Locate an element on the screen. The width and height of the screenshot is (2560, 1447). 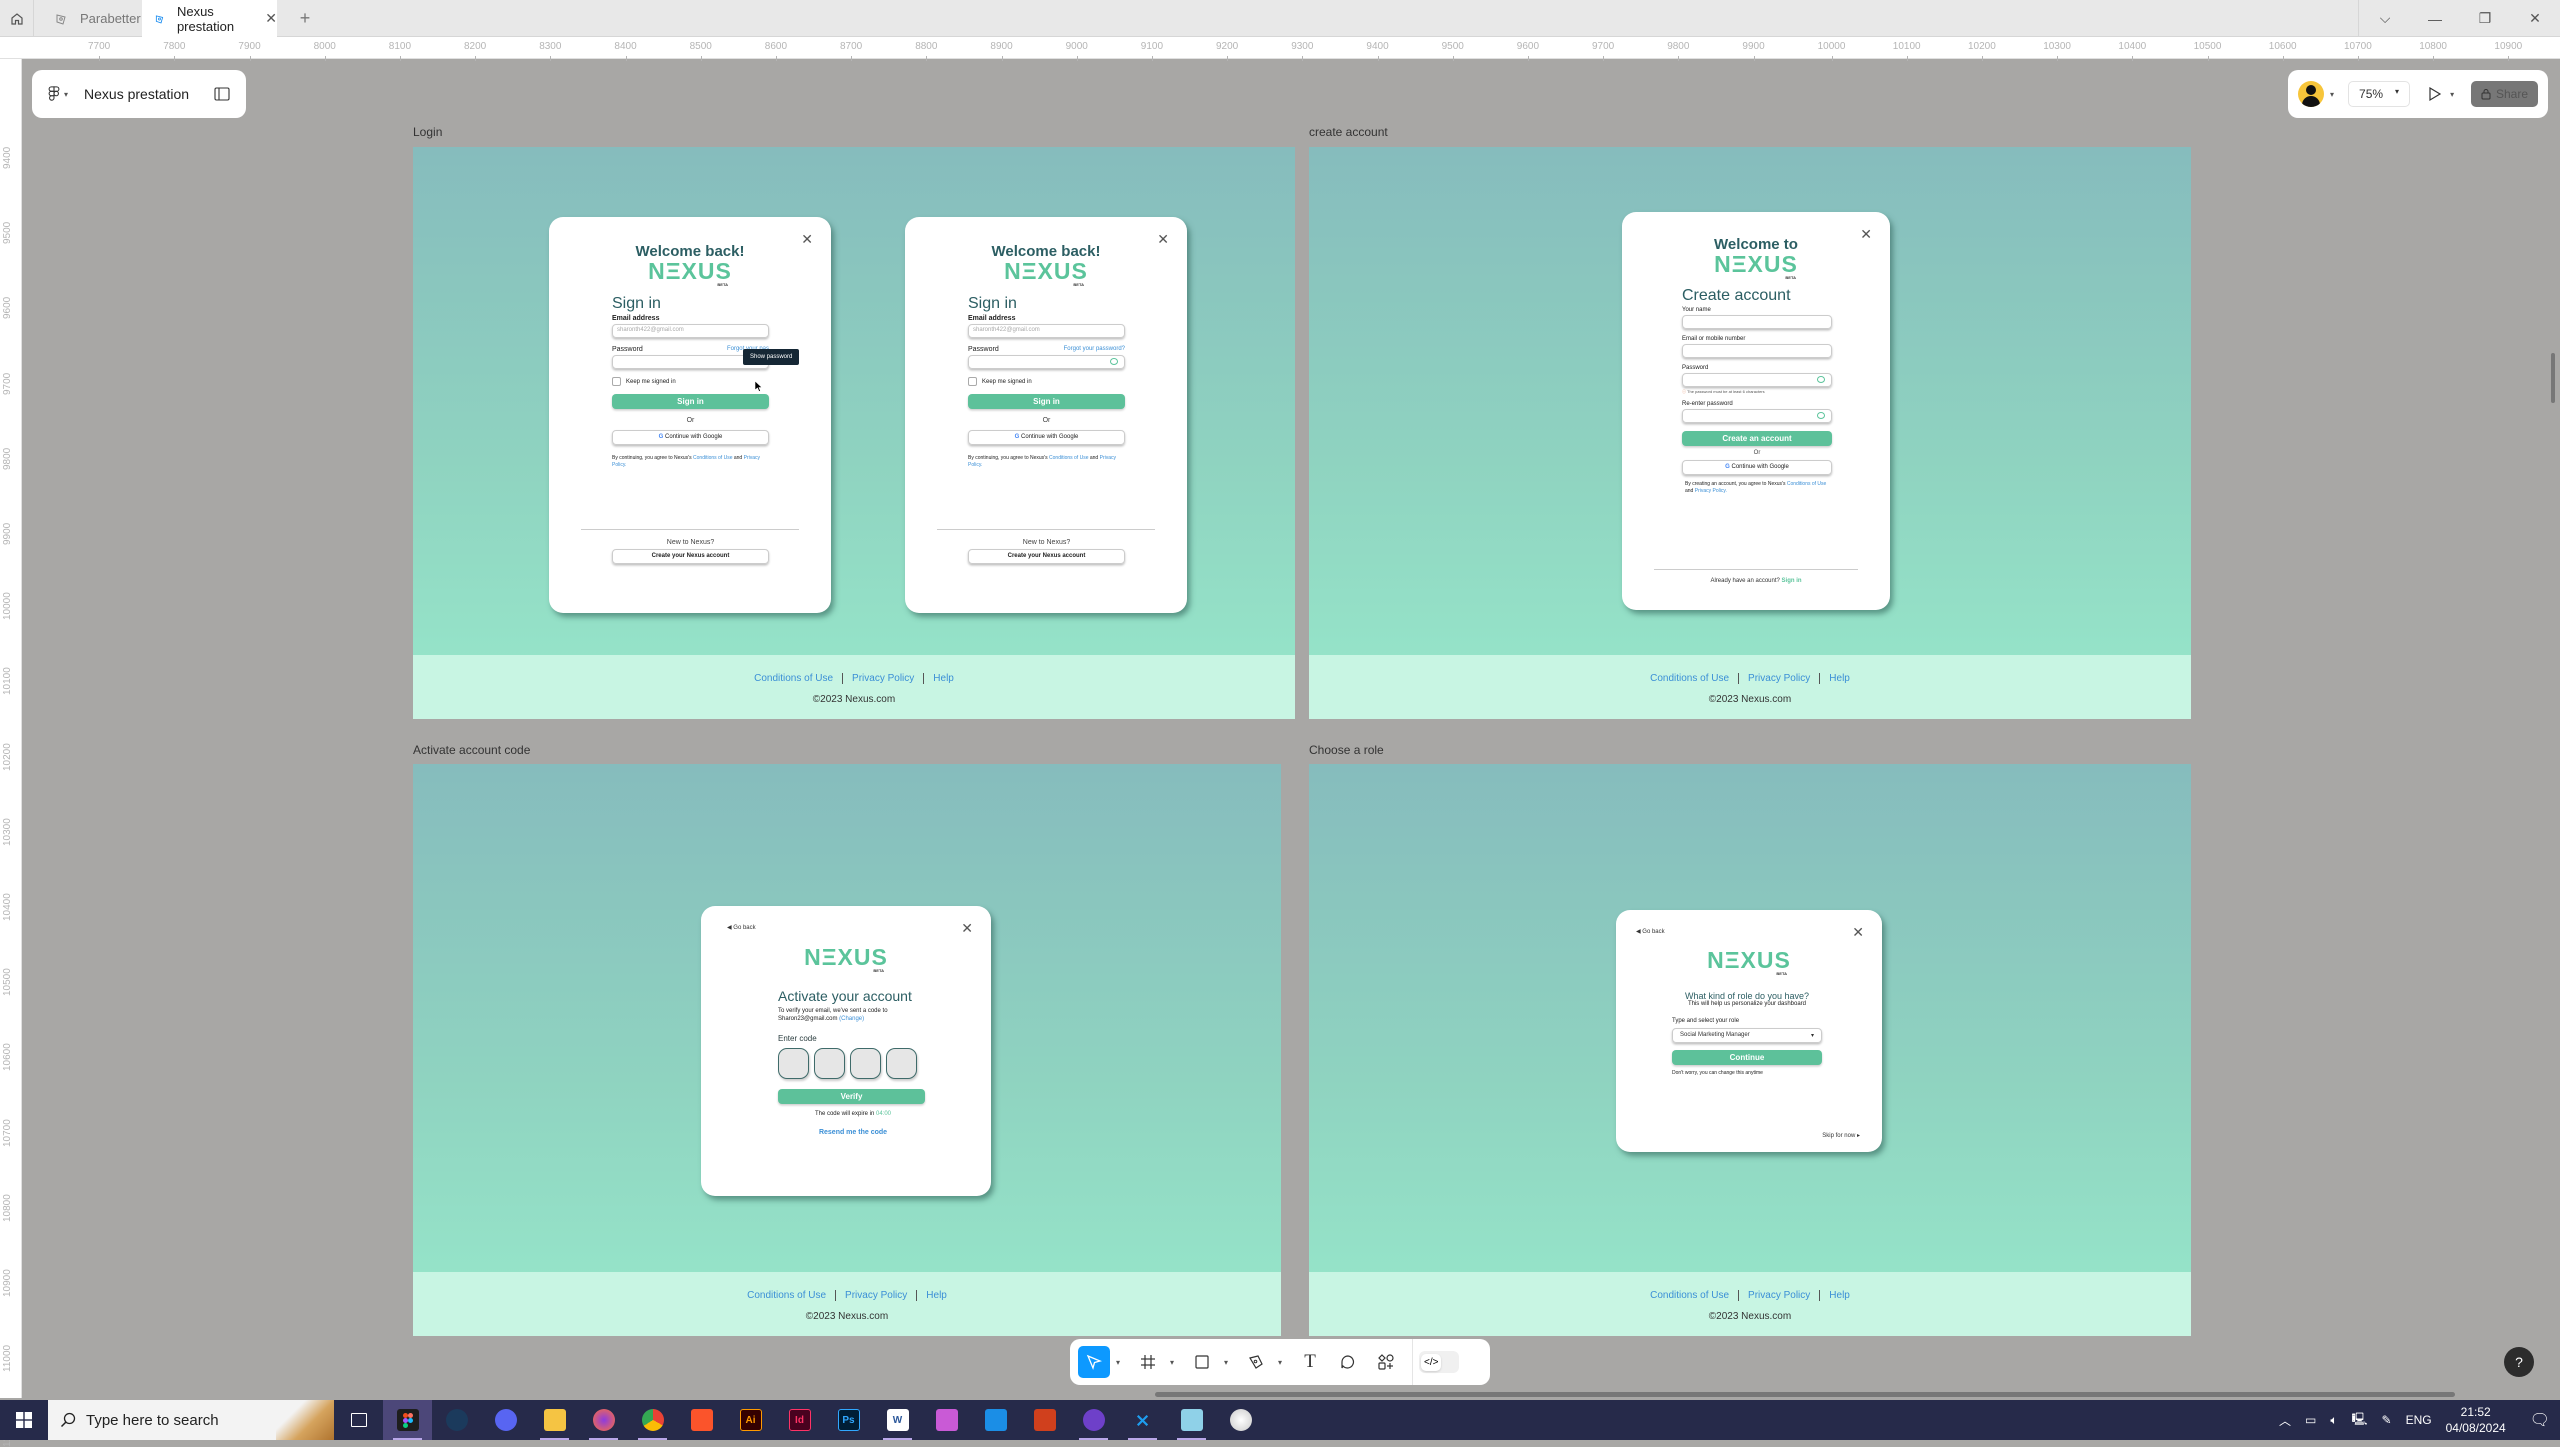
taskbar-illustrator: Ai is located at coordinates (750, 1420).